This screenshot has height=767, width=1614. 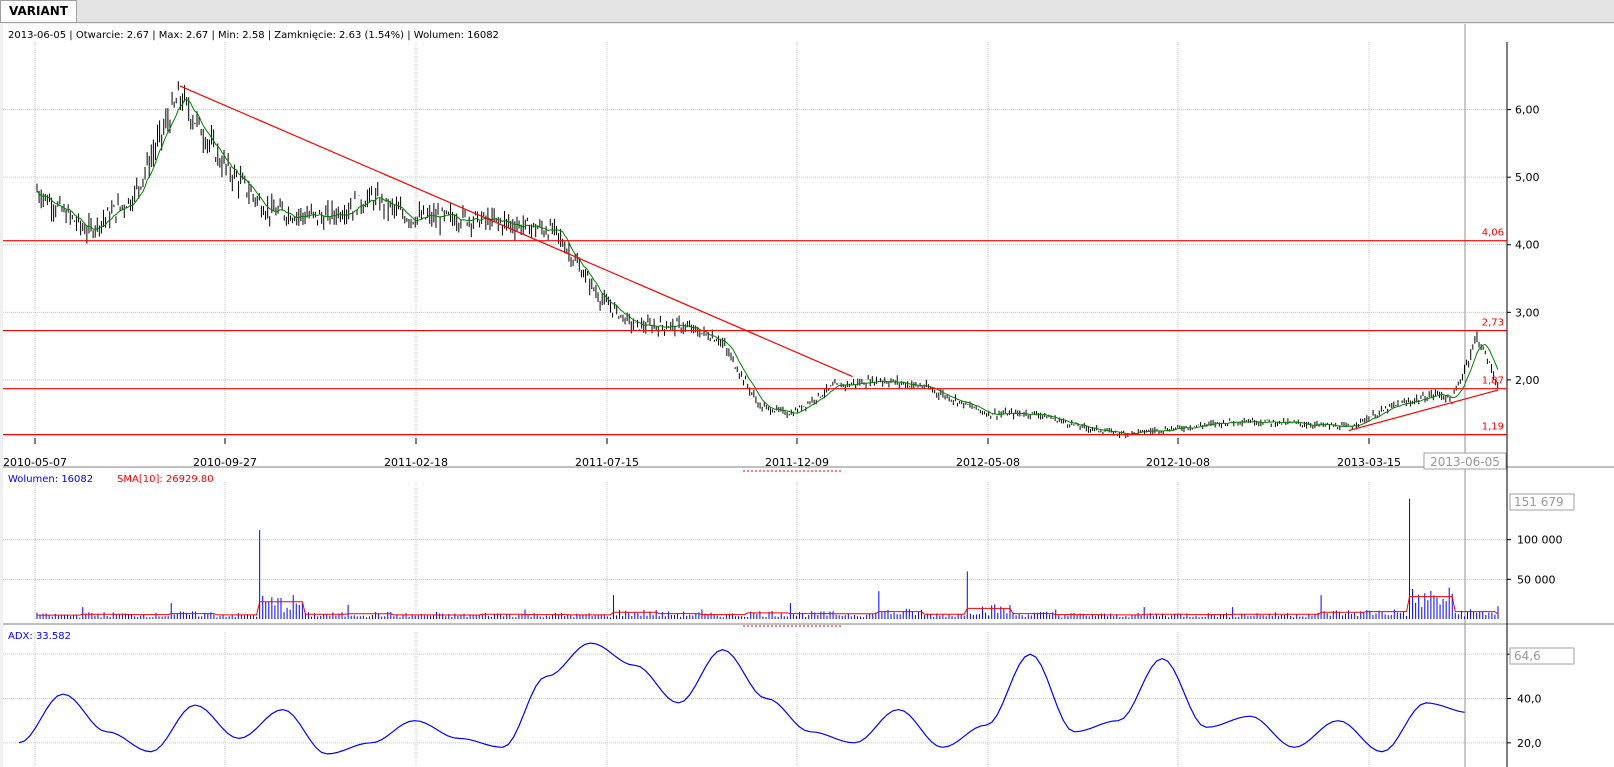 I want to click on horizontal-line-label: 1,19, so click(x=1493, y=427).